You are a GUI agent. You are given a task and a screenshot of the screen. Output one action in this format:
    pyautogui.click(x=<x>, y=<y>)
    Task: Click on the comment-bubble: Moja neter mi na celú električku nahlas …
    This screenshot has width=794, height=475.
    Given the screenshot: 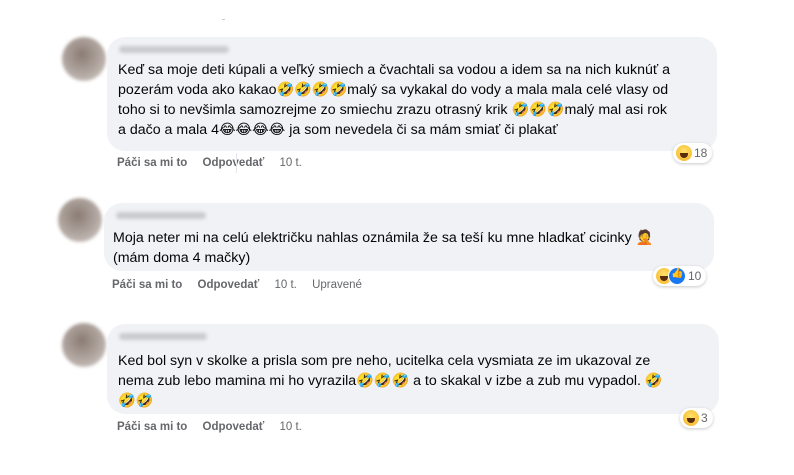 What is the action you would take?
    pyautogui.click(x=409, y=237)
    